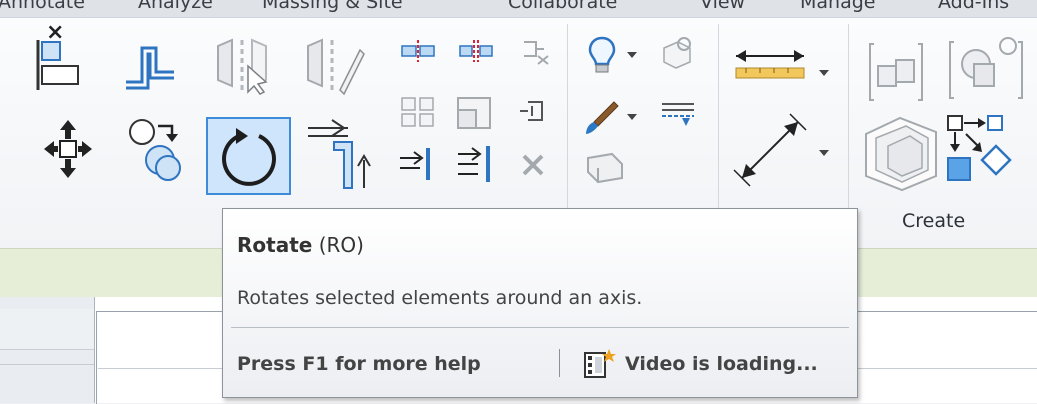 The image size is (1037, 404). I want to click on tab-add-ins: Add-Ins, so click(973, 6).